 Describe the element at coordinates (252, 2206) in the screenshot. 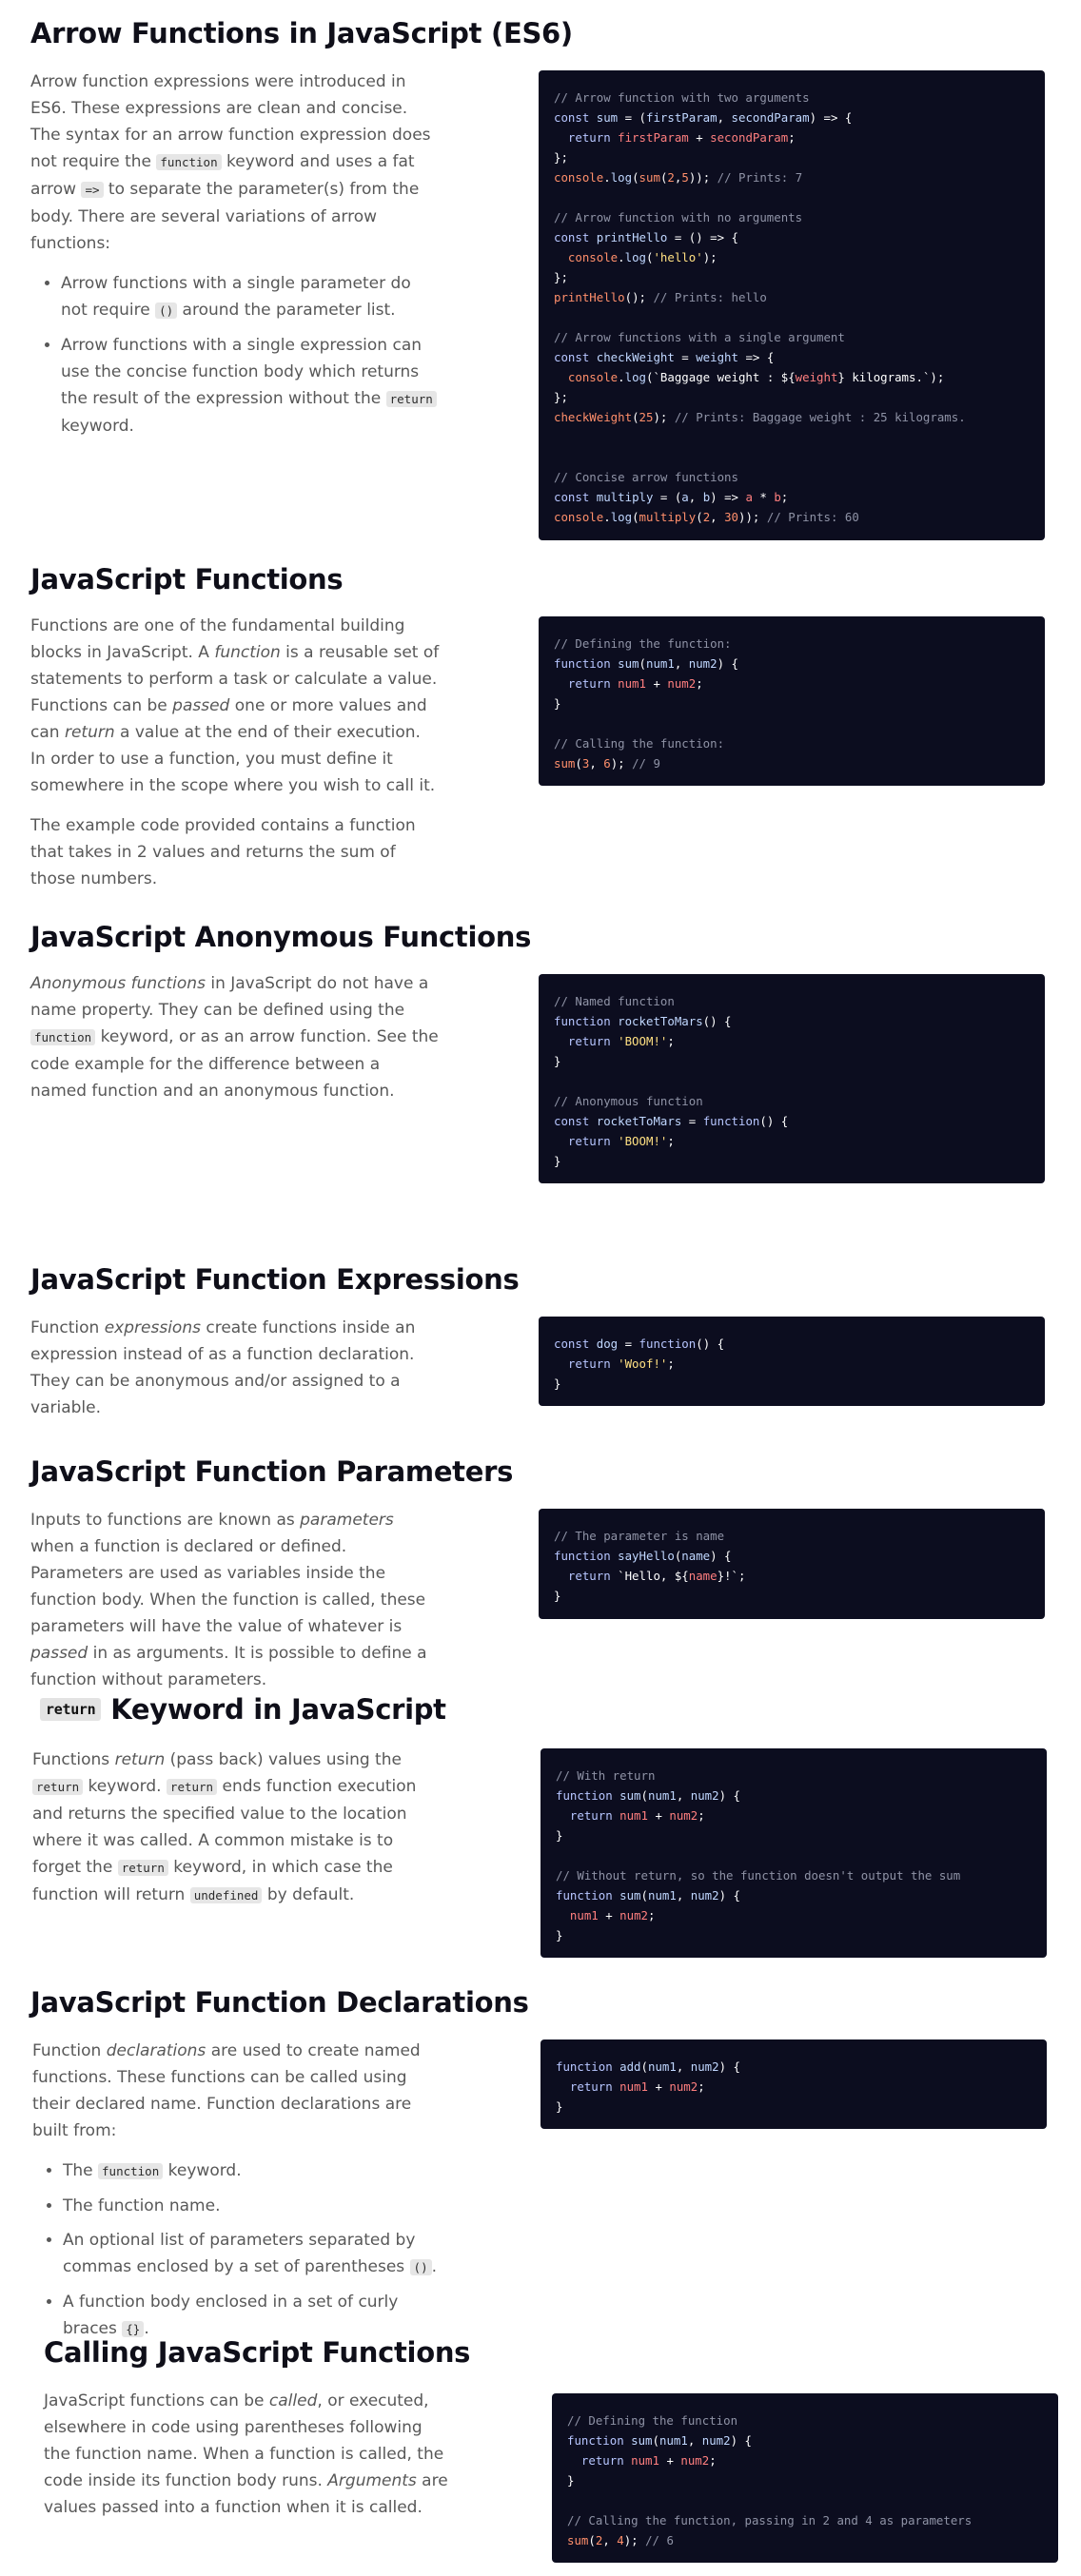

I see `list-item: The function name.` at that location.